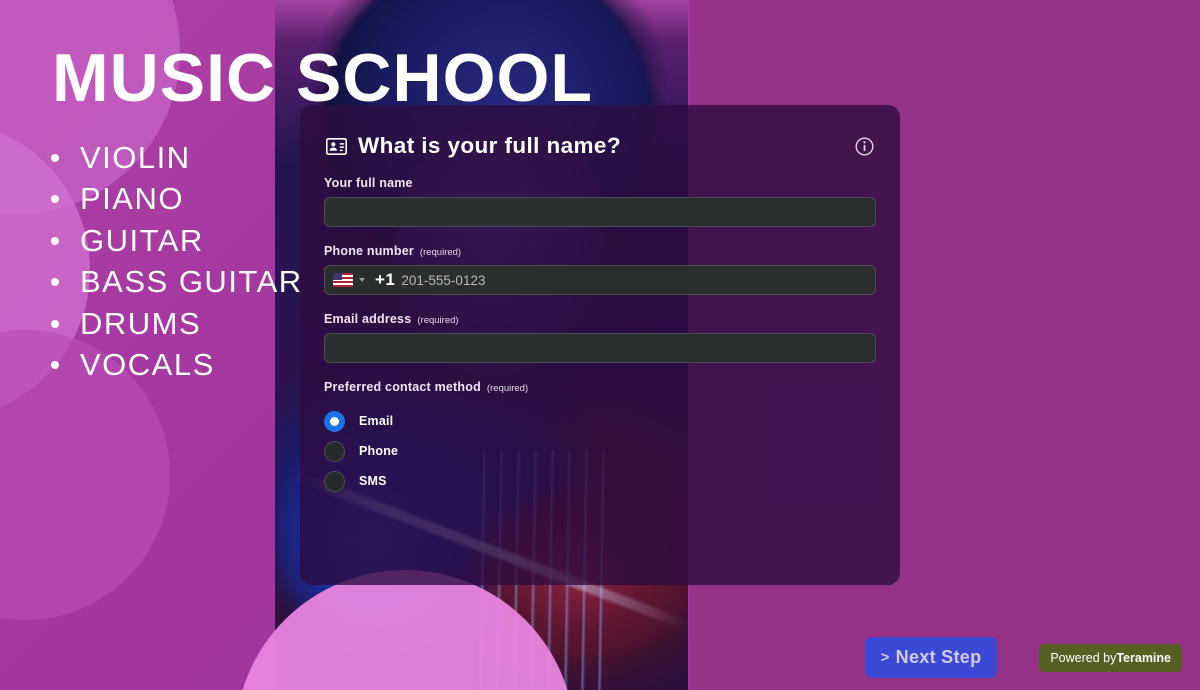  What do you see at coordinates (373, 481) in the screenshot?
I see `radio-label-sms: SMS` at bounding box center [373, 481].